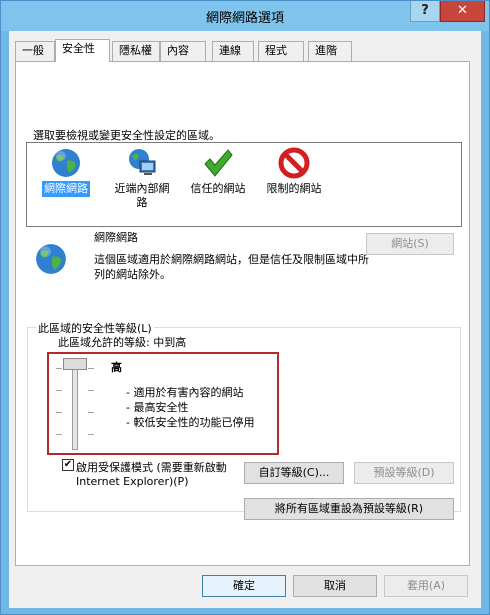 Image resolution: width=490 pixels, height=615 pixels. What do you see at coordinates (281, 51) in the screenshot?
I see `tab-programs: 程式` at bounding box center [281, 51].